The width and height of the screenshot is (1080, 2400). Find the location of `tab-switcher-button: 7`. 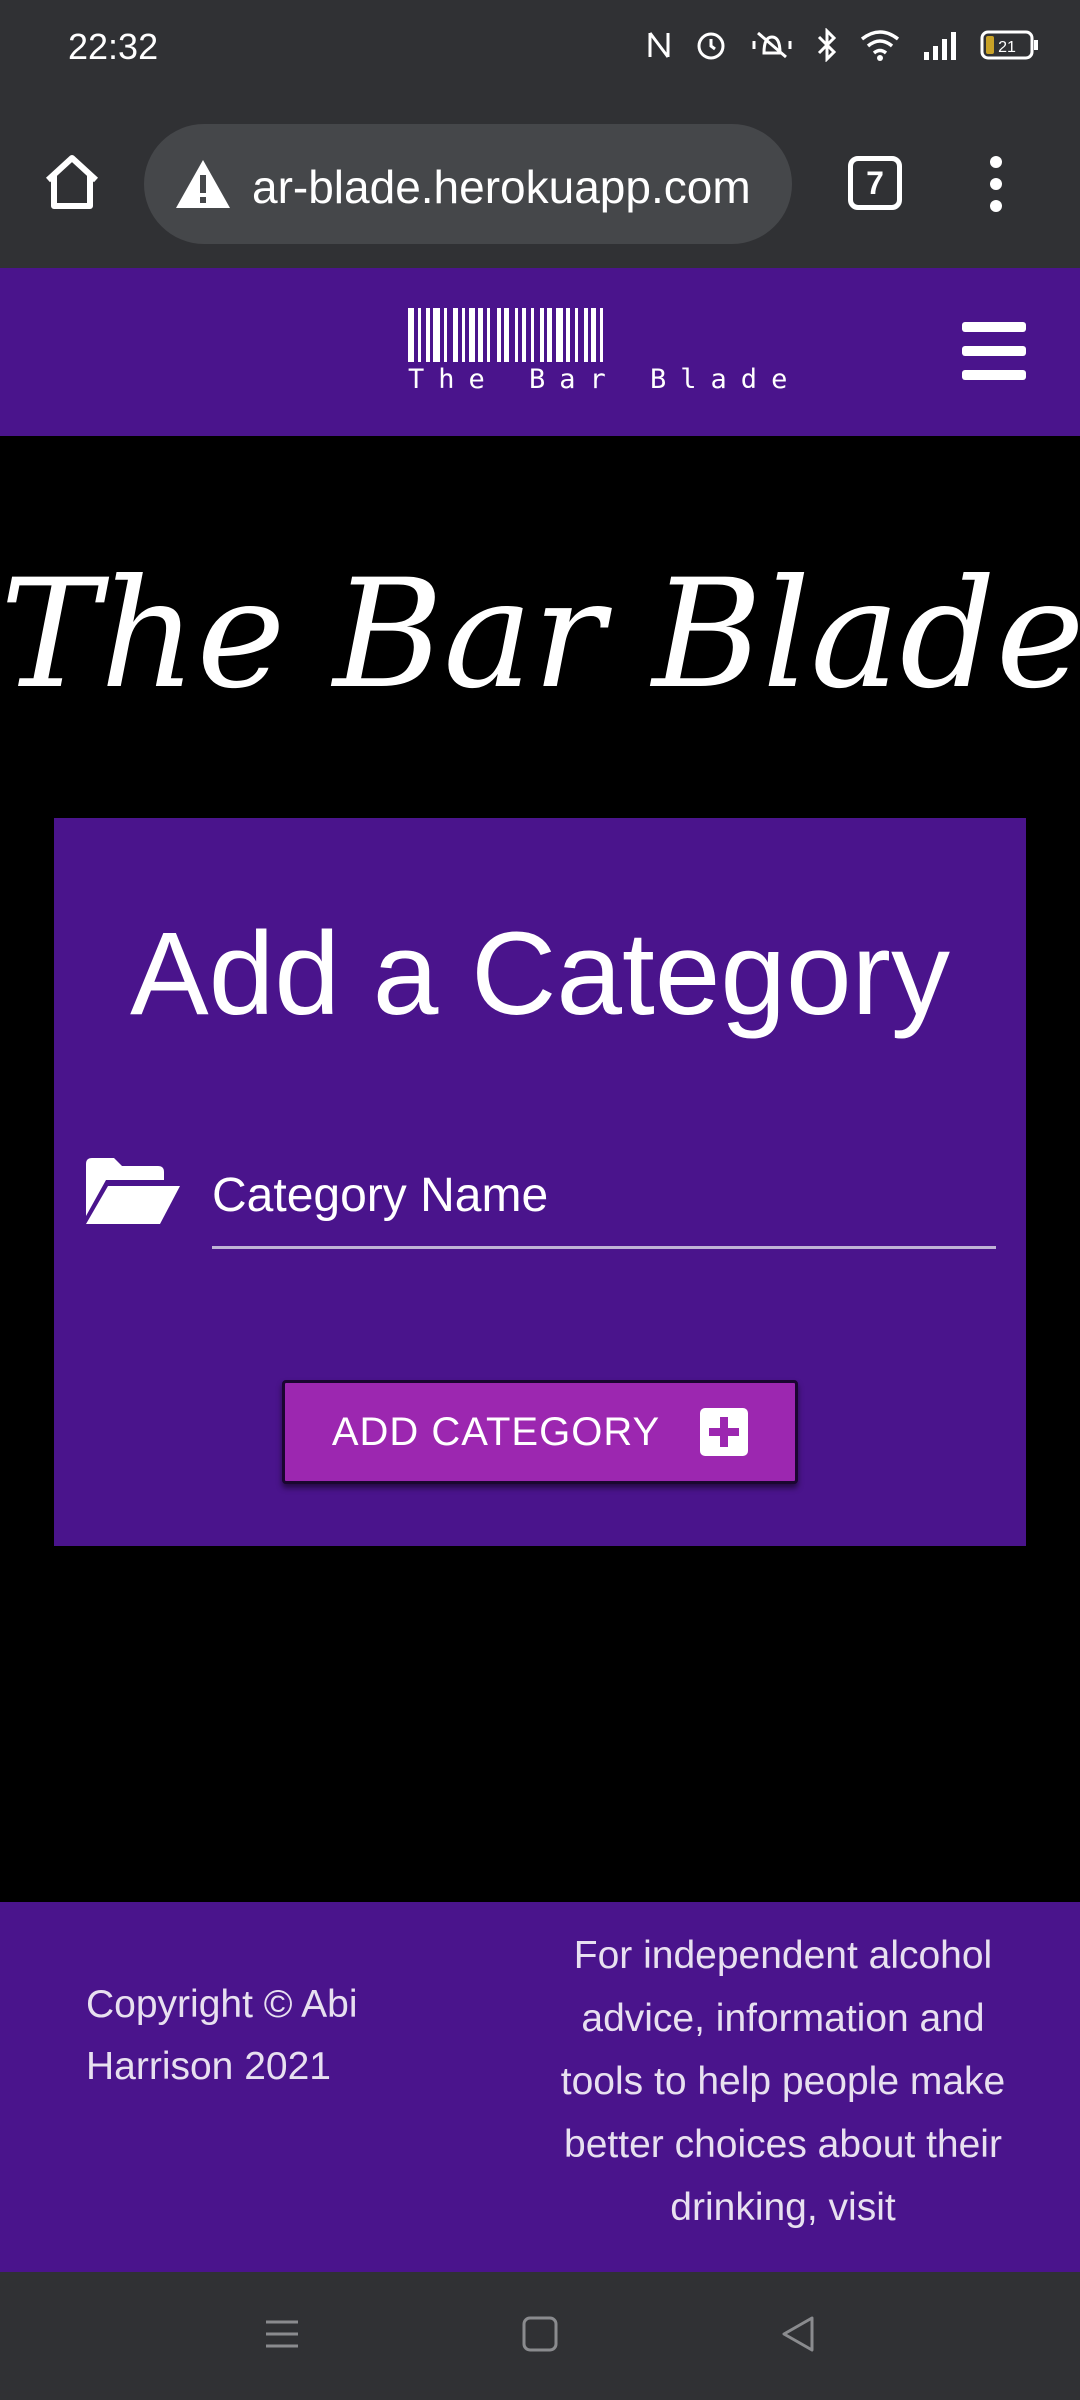

tab-switcher-button: 7 is located at coordinates (875, 183).